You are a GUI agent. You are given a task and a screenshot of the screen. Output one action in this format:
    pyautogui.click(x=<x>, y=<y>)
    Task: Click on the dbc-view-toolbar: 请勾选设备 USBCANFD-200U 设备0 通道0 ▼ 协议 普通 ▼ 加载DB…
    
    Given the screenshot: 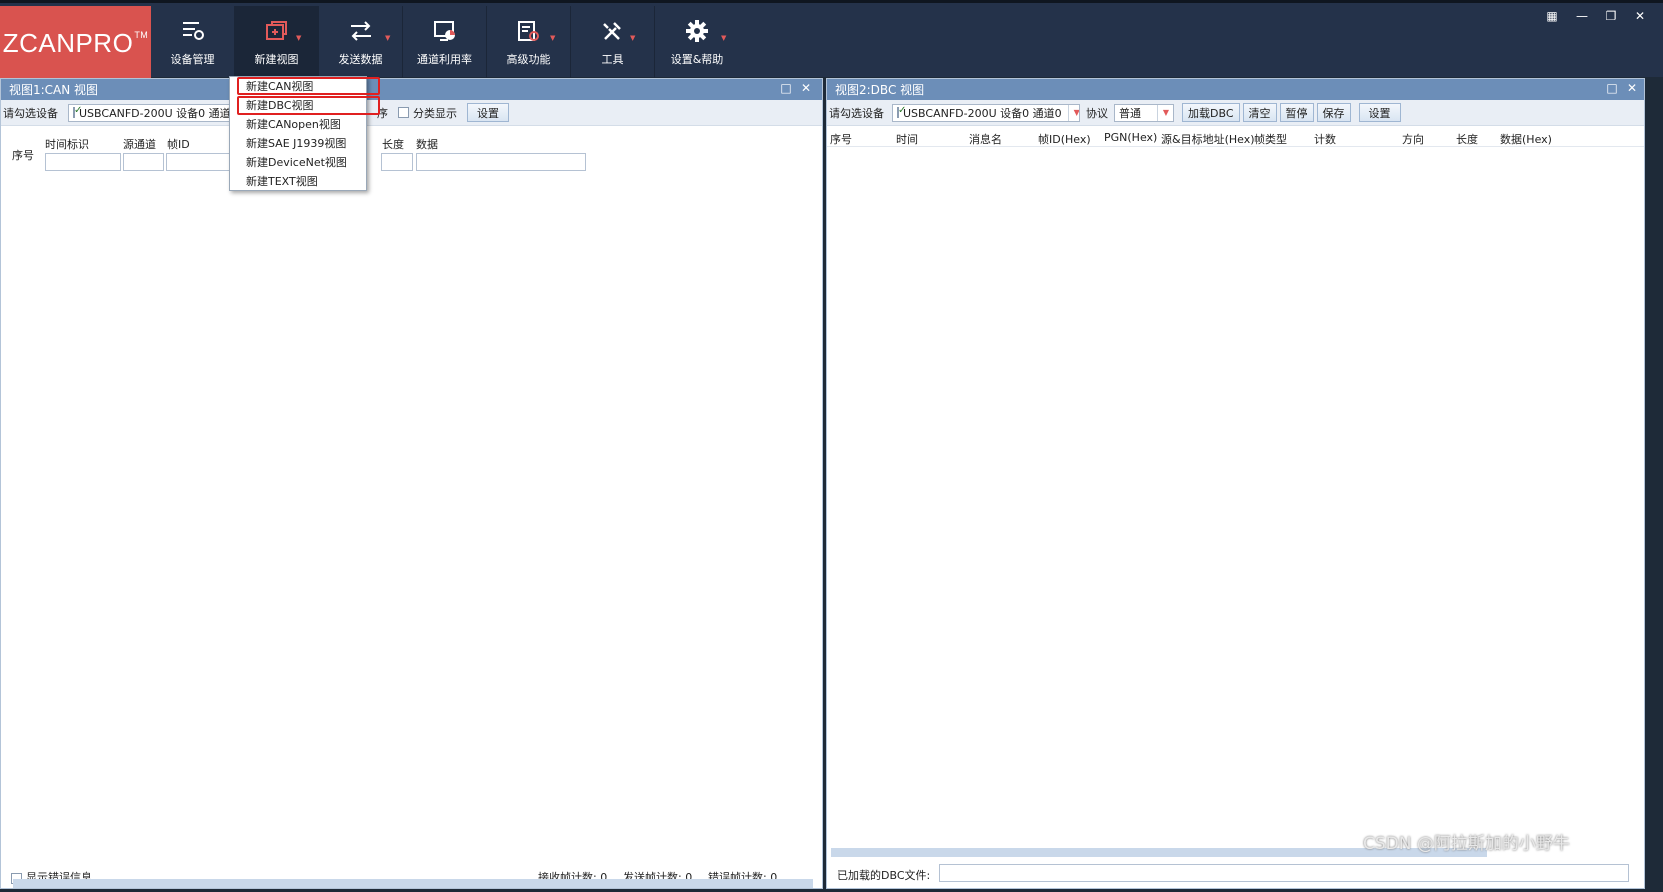 What is the action you would take?
    pyautogui.click(x=1235, y=113)
    